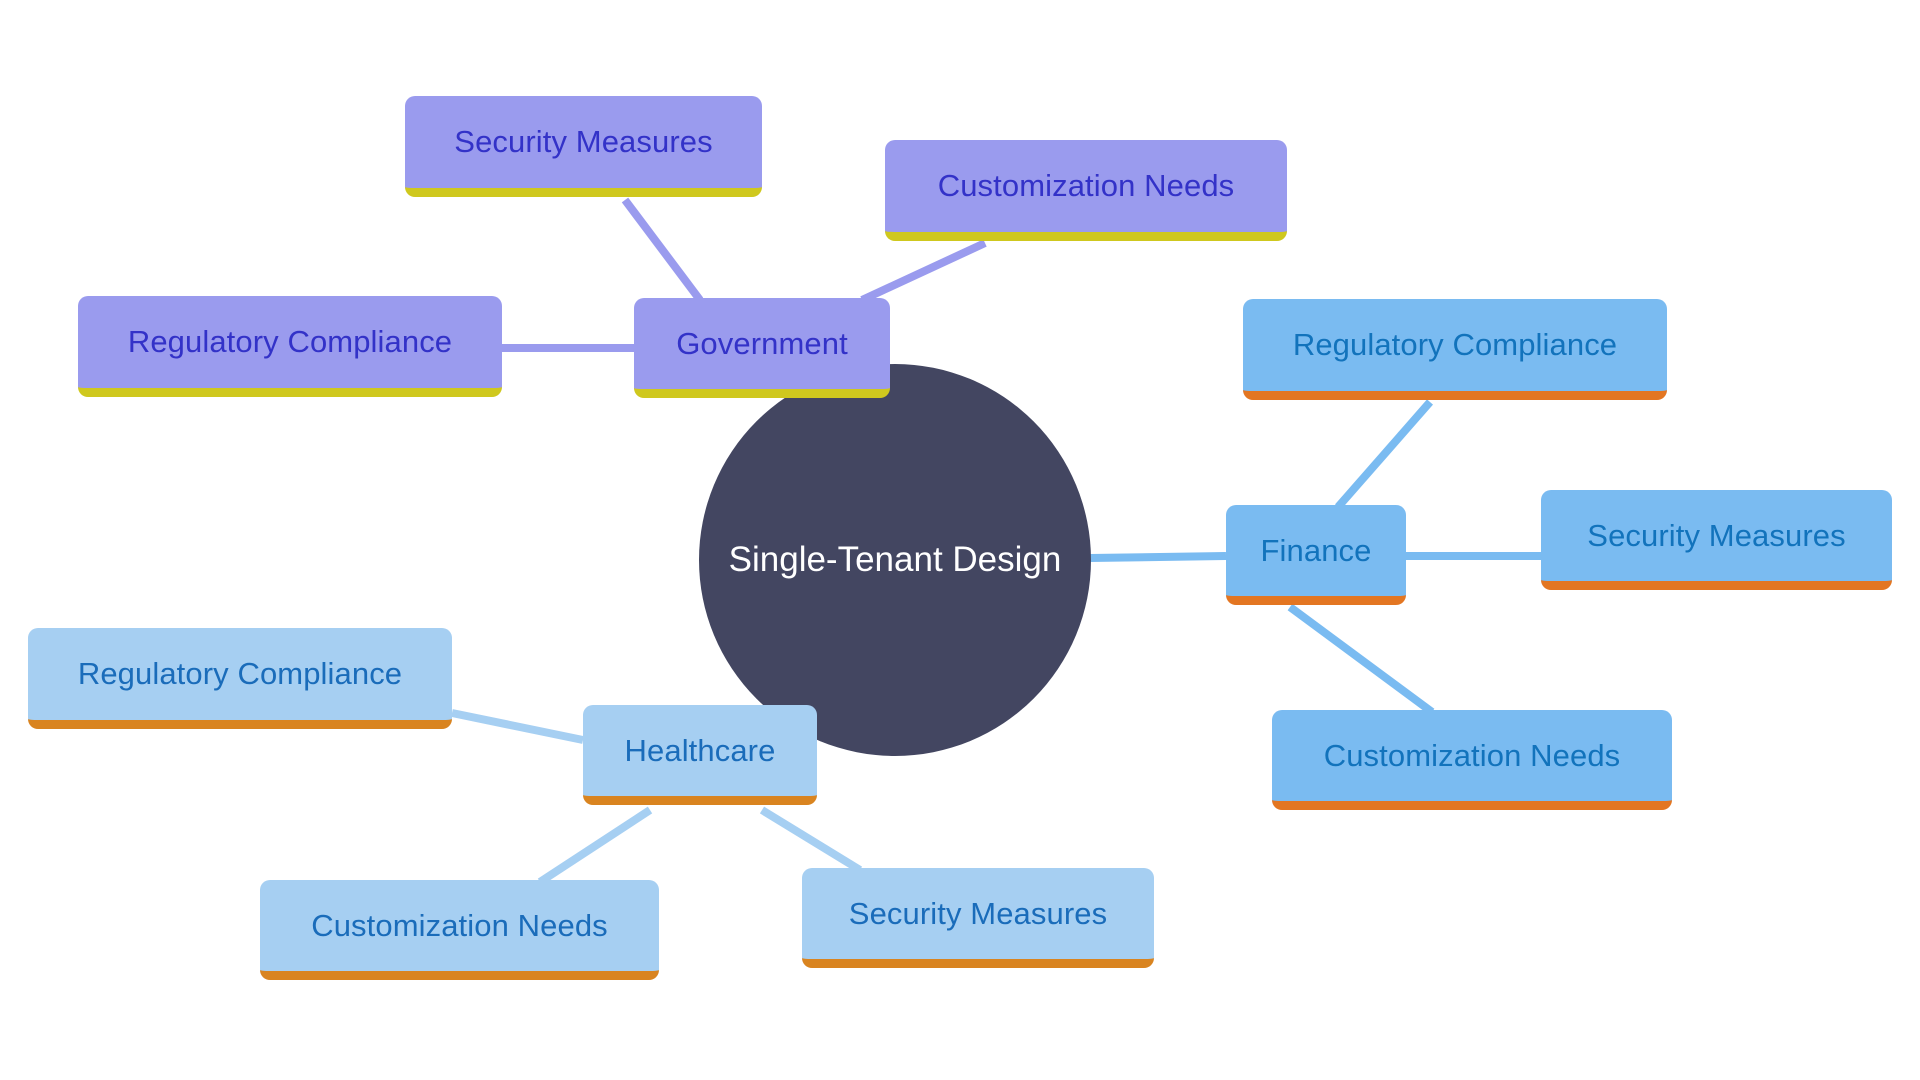 The width and height of the screenshot is (1920, 1080). I want to click on root-node: Single-Tenant Design, so click(895, 560).